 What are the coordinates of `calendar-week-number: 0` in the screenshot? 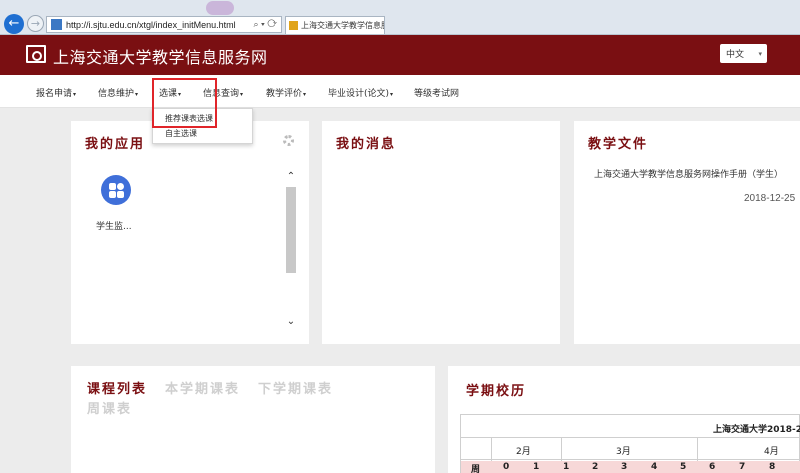 It's located at (506, 467).